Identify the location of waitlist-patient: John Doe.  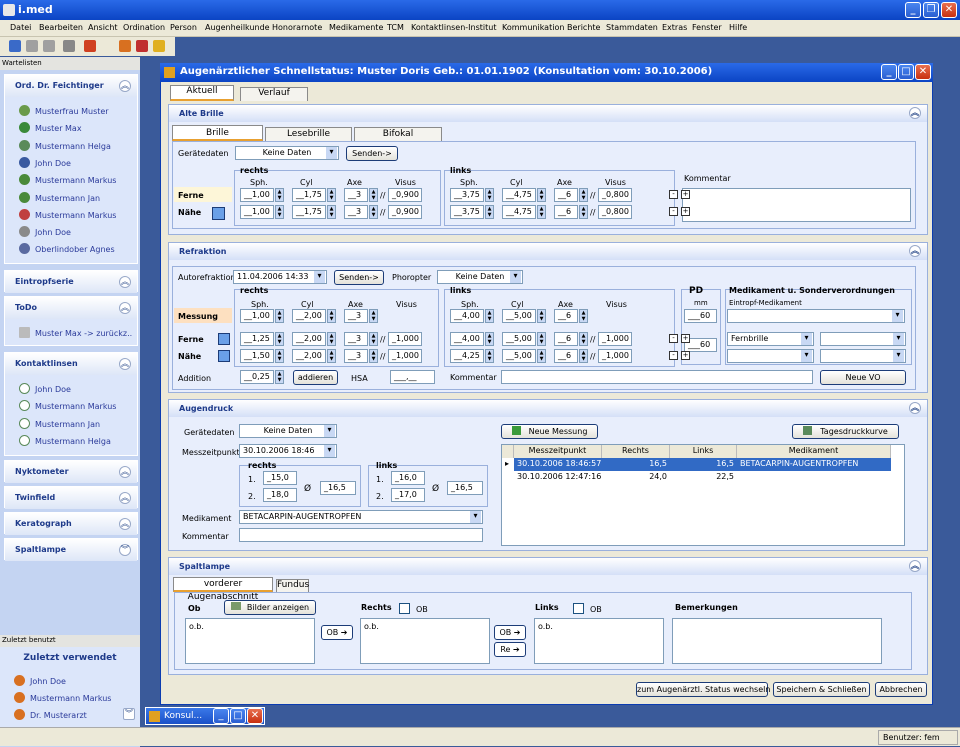
(45, 162).